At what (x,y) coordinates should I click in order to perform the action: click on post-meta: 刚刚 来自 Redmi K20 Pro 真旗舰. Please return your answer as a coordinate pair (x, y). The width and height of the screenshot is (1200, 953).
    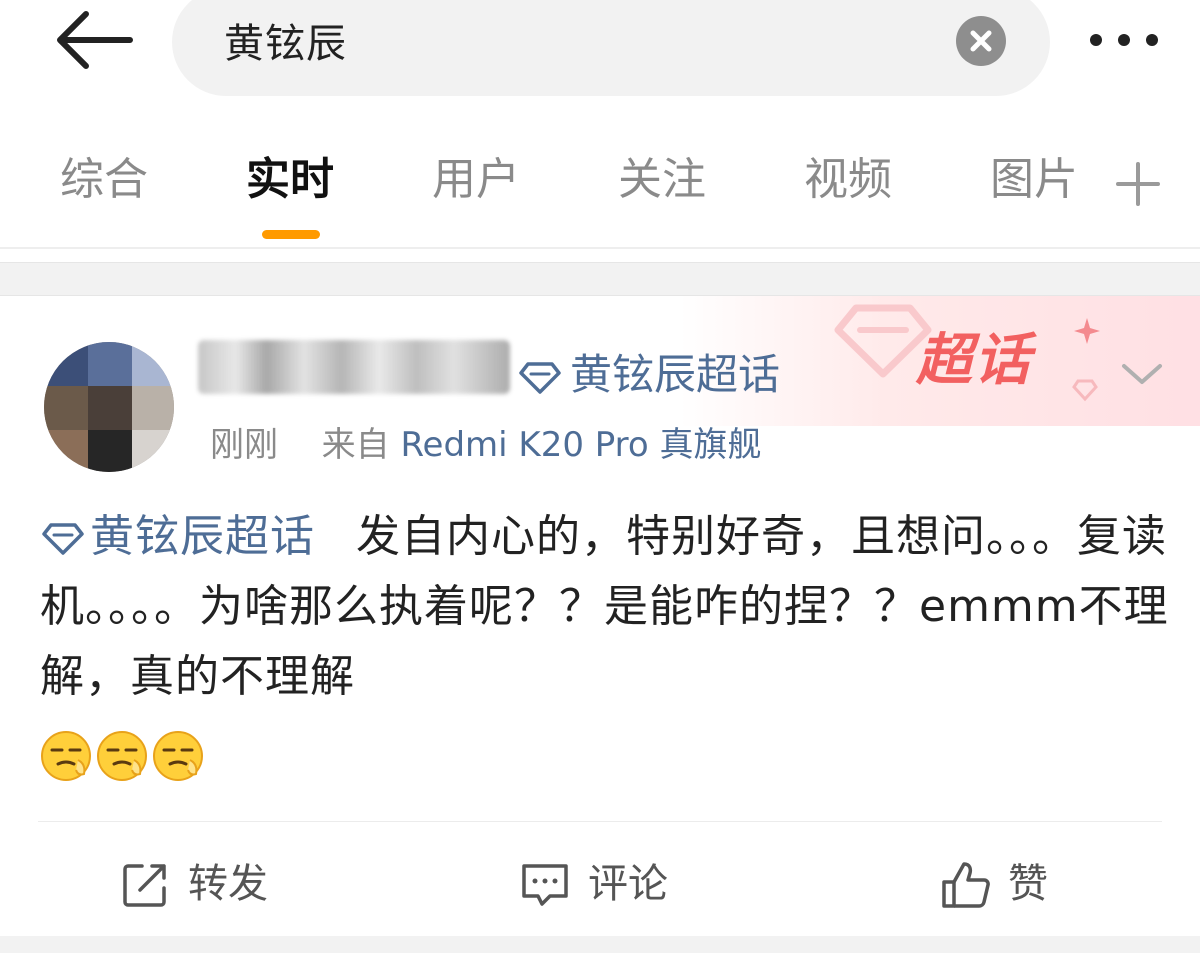
    Looking at the image, I should click on (486, 445).